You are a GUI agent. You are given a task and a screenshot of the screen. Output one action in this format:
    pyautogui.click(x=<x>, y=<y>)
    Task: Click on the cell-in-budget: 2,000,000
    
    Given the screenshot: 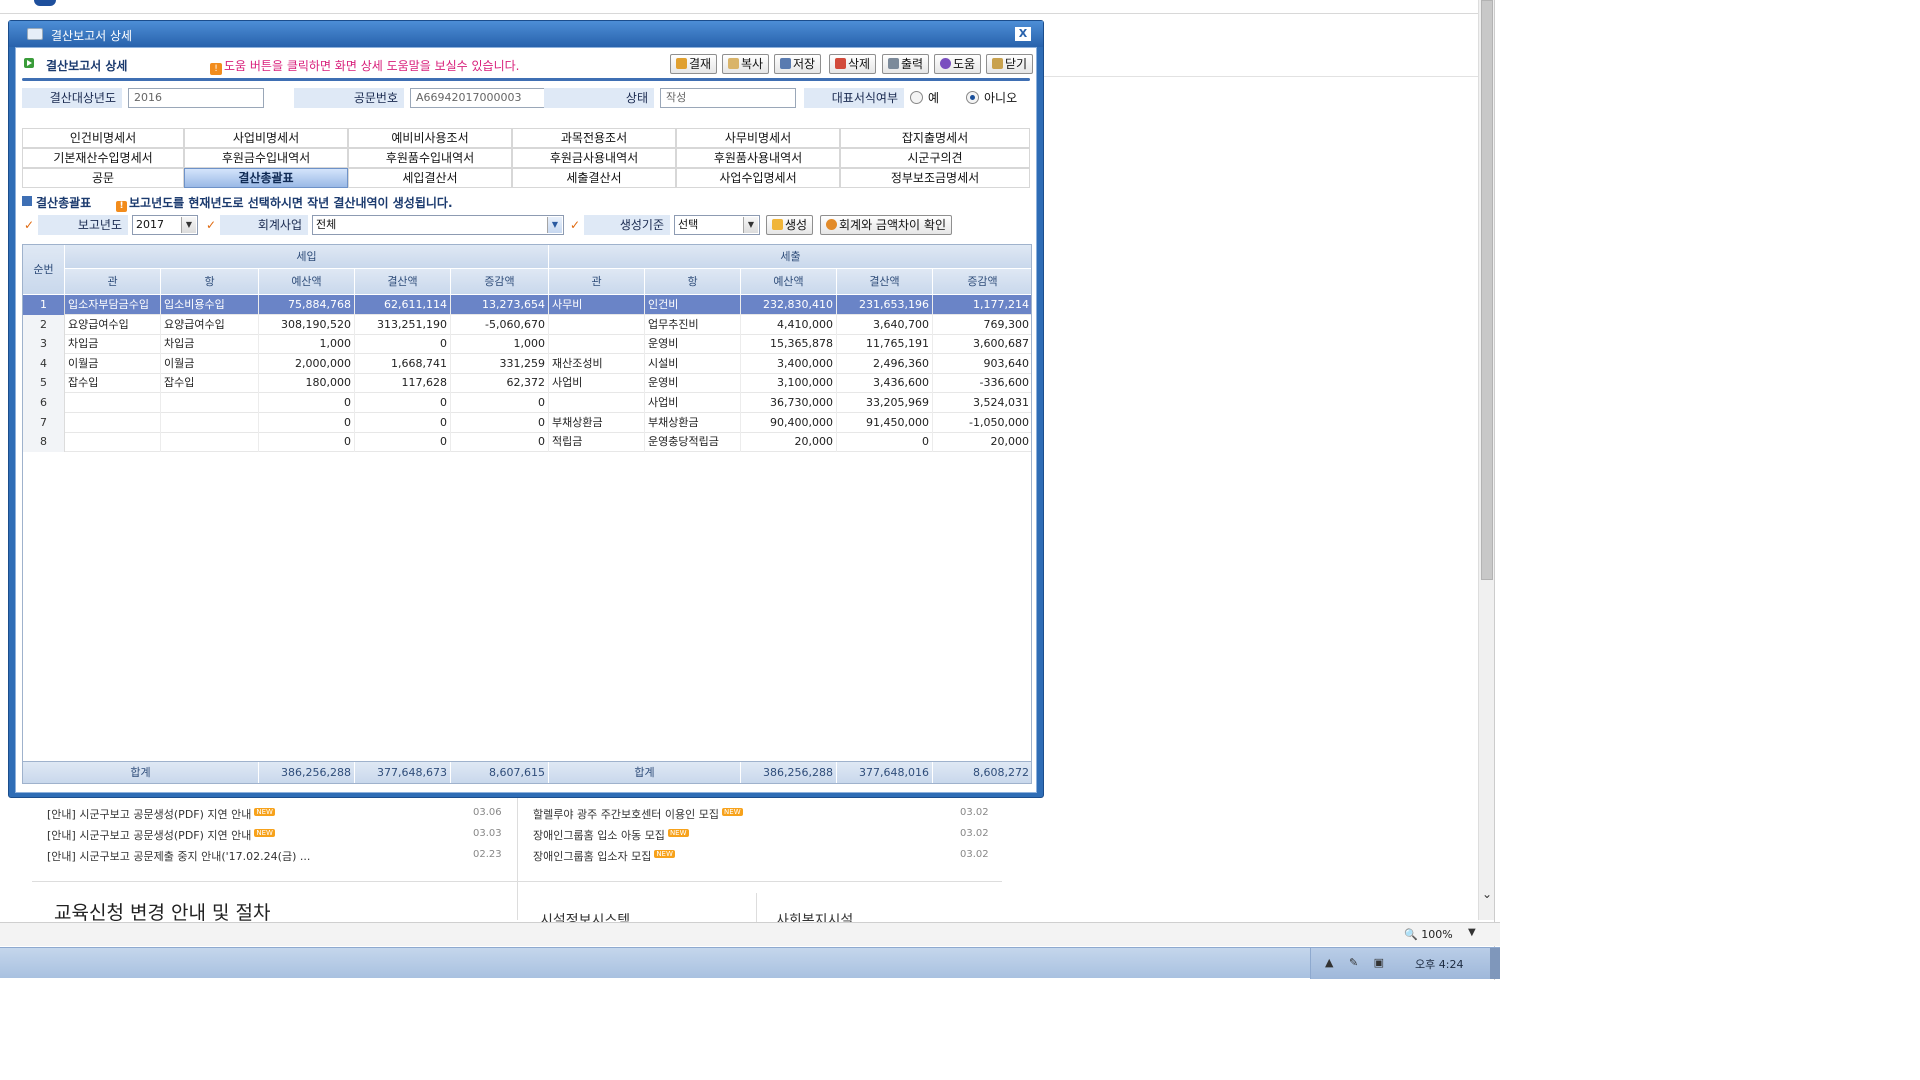 What is the action you would take?
    pyautogui.click(x=307, y=363)
    